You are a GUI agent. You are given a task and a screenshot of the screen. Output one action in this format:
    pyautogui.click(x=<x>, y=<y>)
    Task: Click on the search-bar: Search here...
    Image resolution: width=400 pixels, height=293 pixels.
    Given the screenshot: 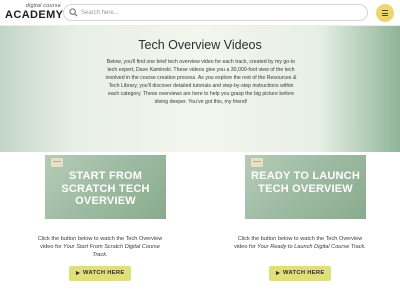 What is the action you would take?
    pyautogui.click(x=215, y=12)
    